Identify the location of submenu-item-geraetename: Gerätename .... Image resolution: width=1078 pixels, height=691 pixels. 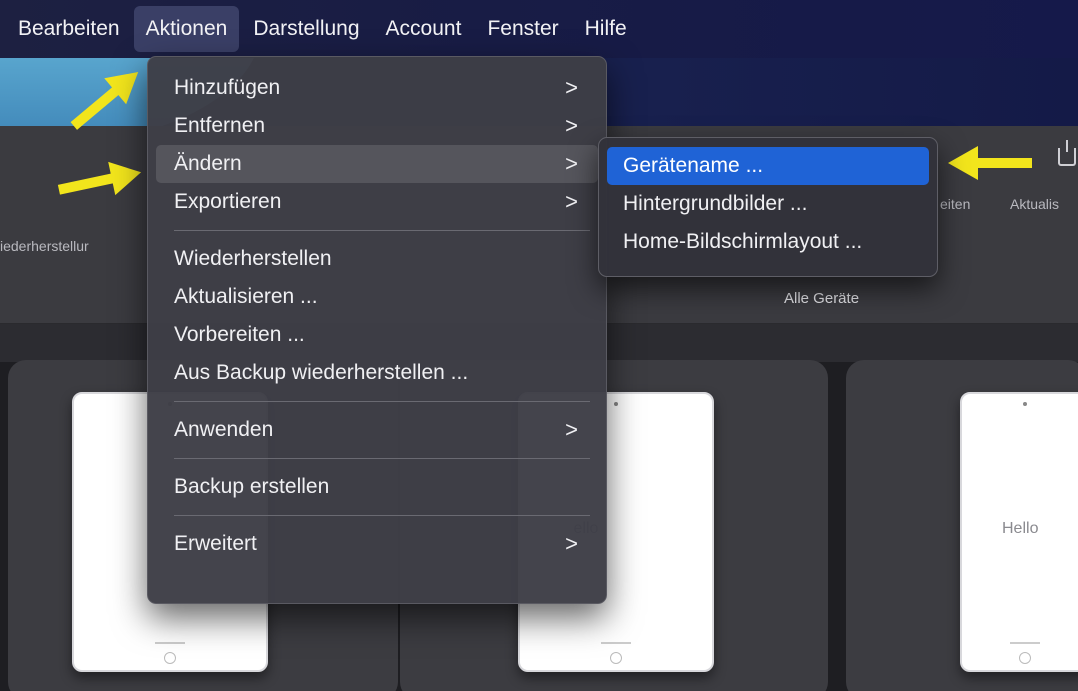
(768, 166).